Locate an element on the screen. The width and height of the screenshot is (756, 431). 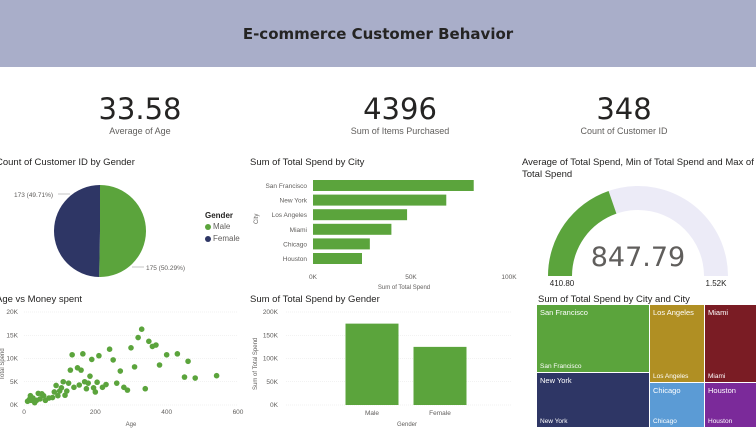
city-bar-title: Sum of Total Spend by City is located at coordinates (307, 162).